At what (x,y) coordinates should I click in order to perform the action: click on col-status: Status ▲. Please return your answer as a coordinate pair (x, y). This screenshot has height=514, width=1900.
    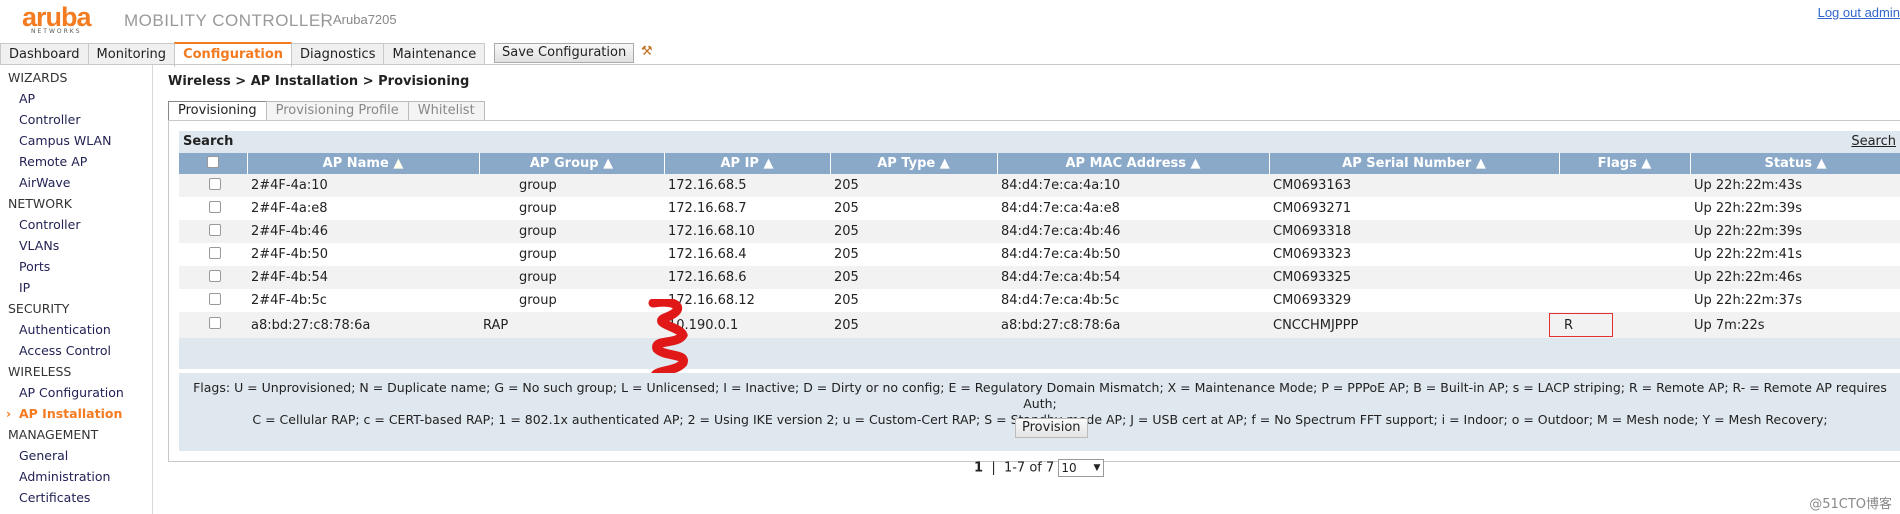
    Looking at the image, I should click on (1795, 163).